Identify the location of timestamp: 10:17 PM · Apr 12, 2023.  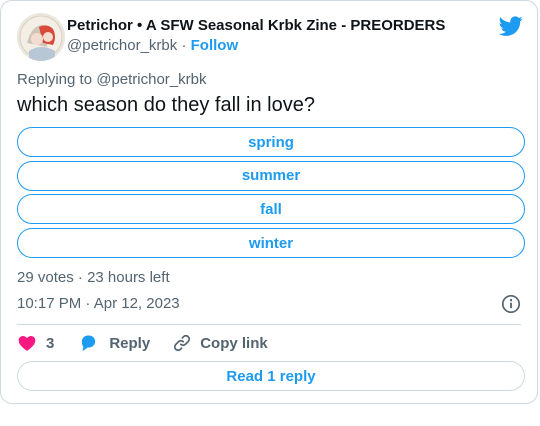
(98, 303).